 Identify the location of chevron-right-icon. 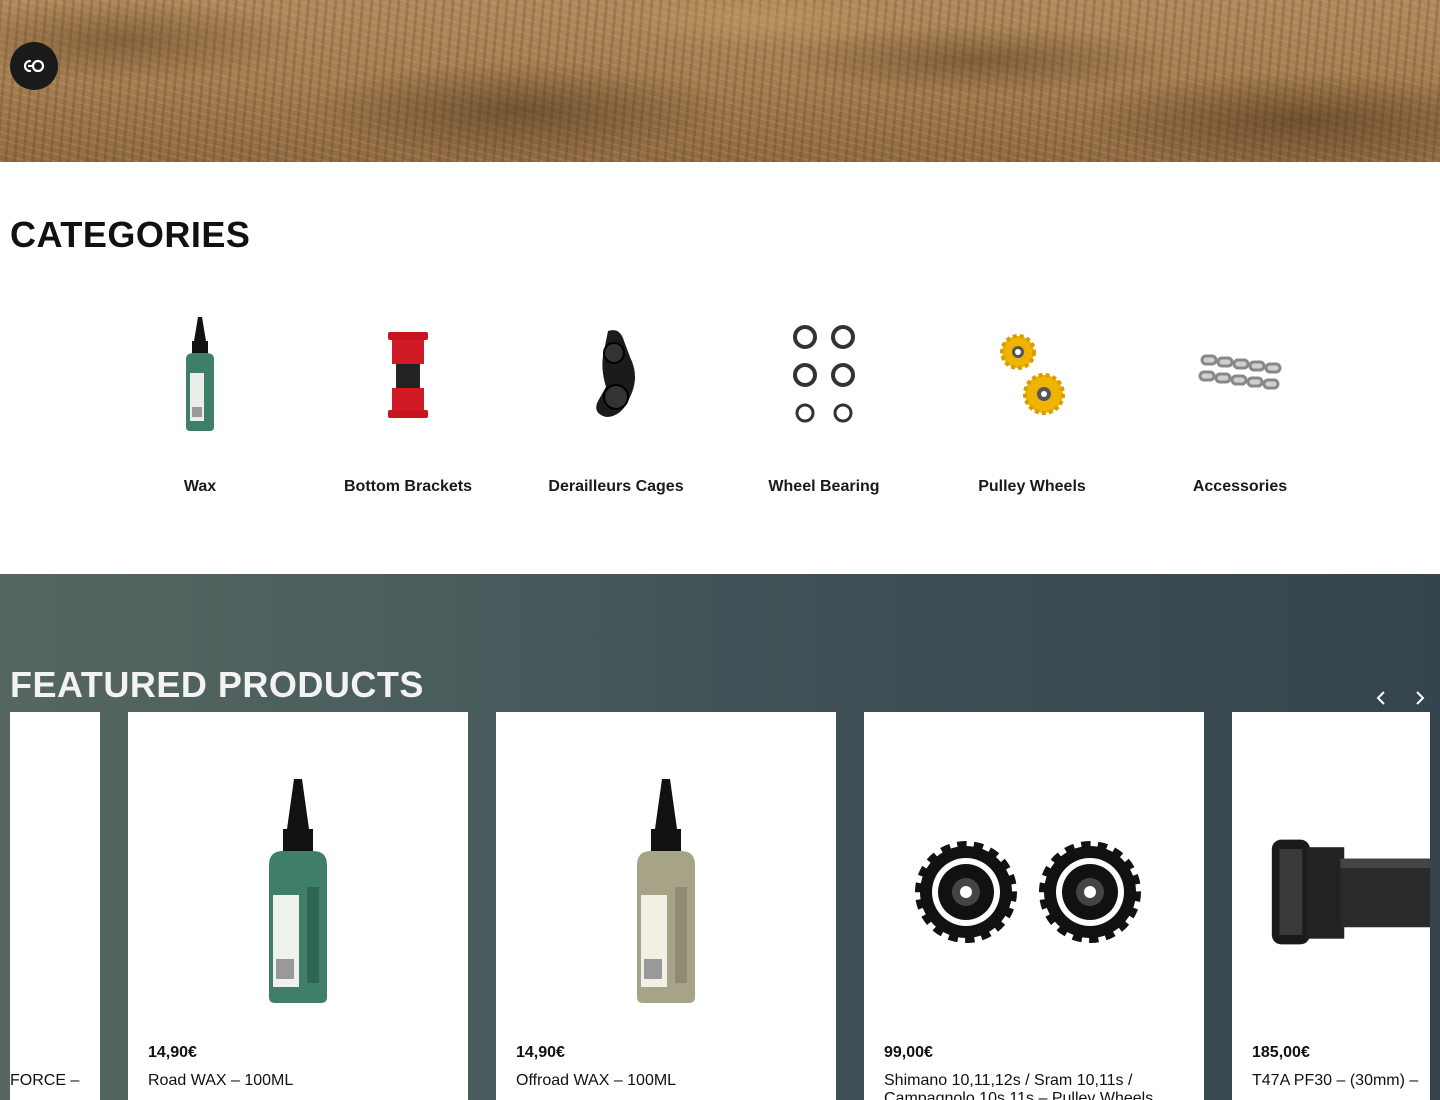
(1420, 698).